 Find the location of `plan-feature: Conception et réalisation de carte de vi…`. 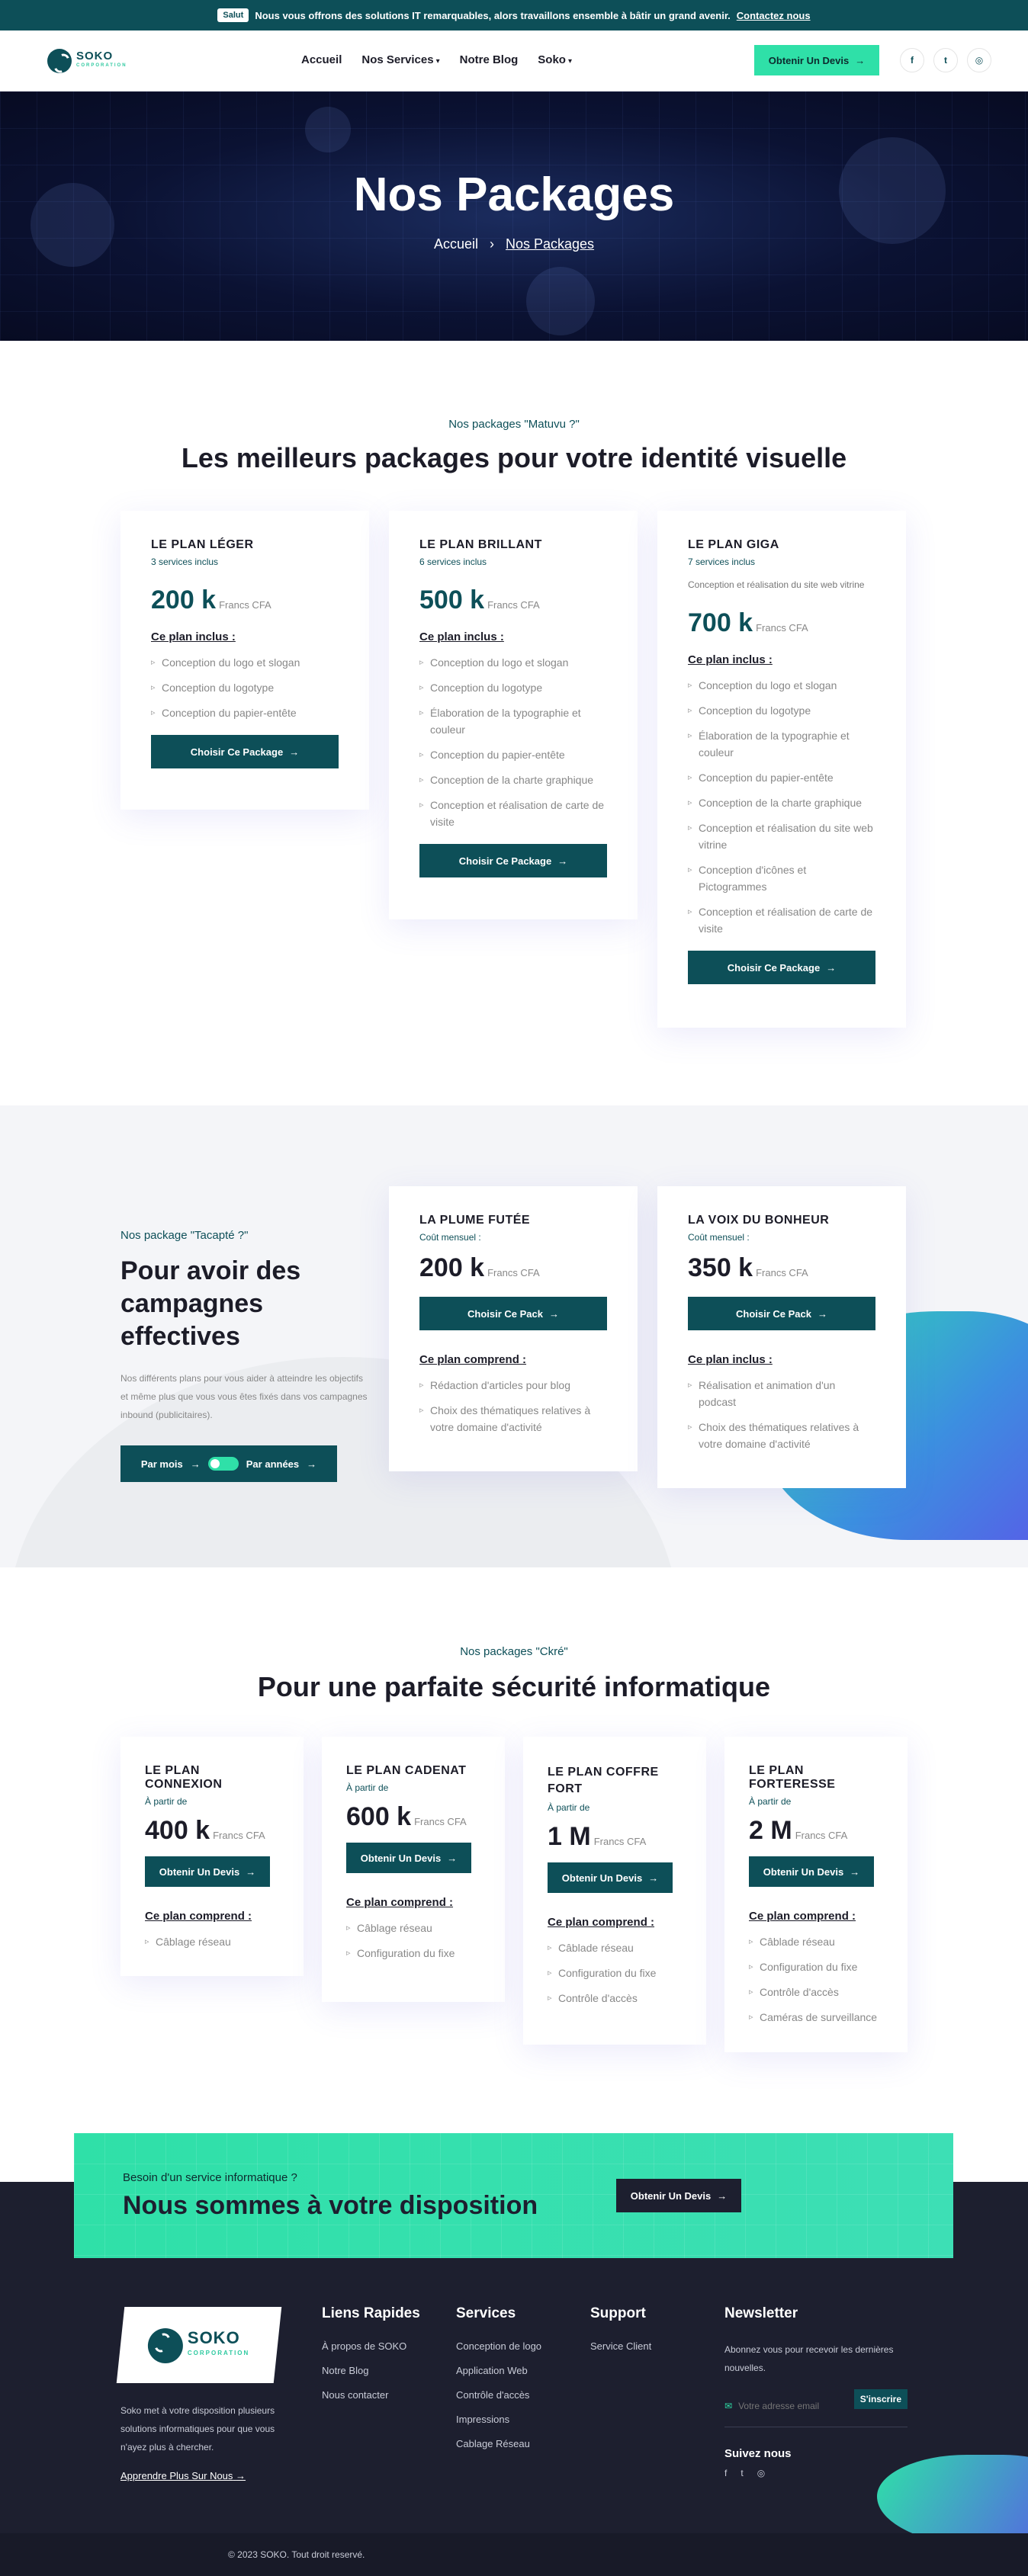

plan-feature: Conception et réalisation de carte de vi… is located at coordinates (513, 813).